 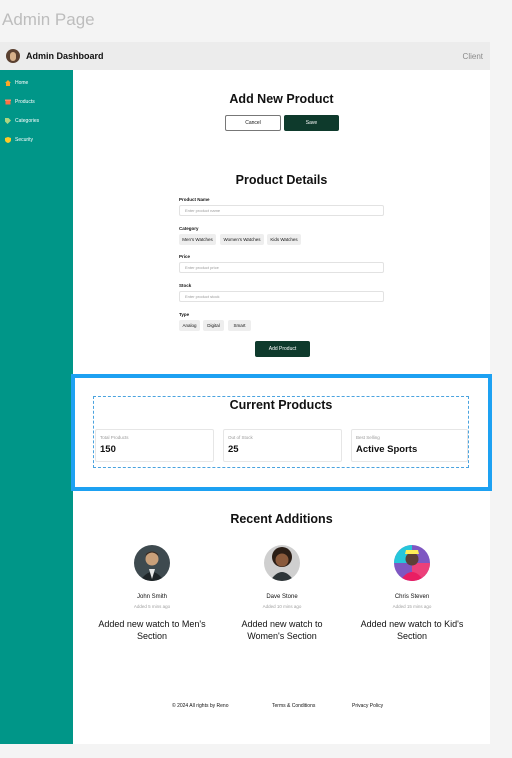 I want to click on footer-privacy-link: Privacy Policy, so click(x=367, y=706).